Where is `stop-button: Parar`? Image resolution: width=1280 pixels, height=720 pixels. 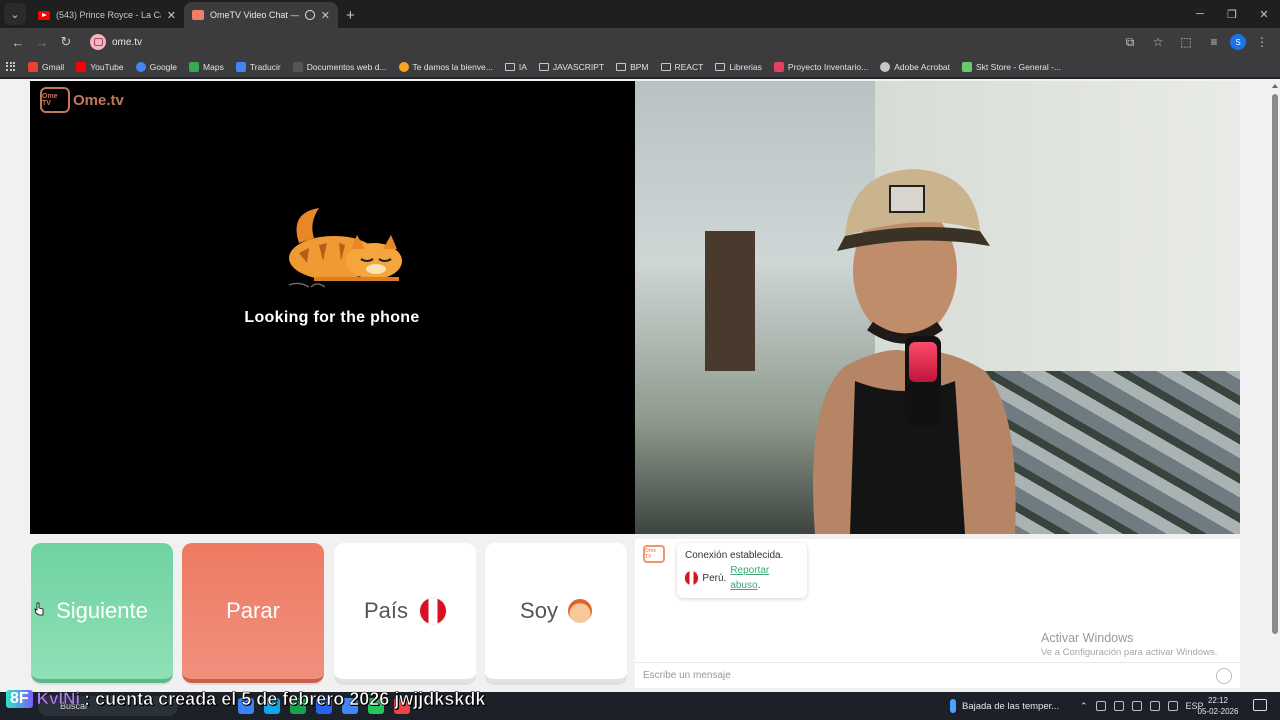
stop-button: Parar is located at coordinates (253, 613).